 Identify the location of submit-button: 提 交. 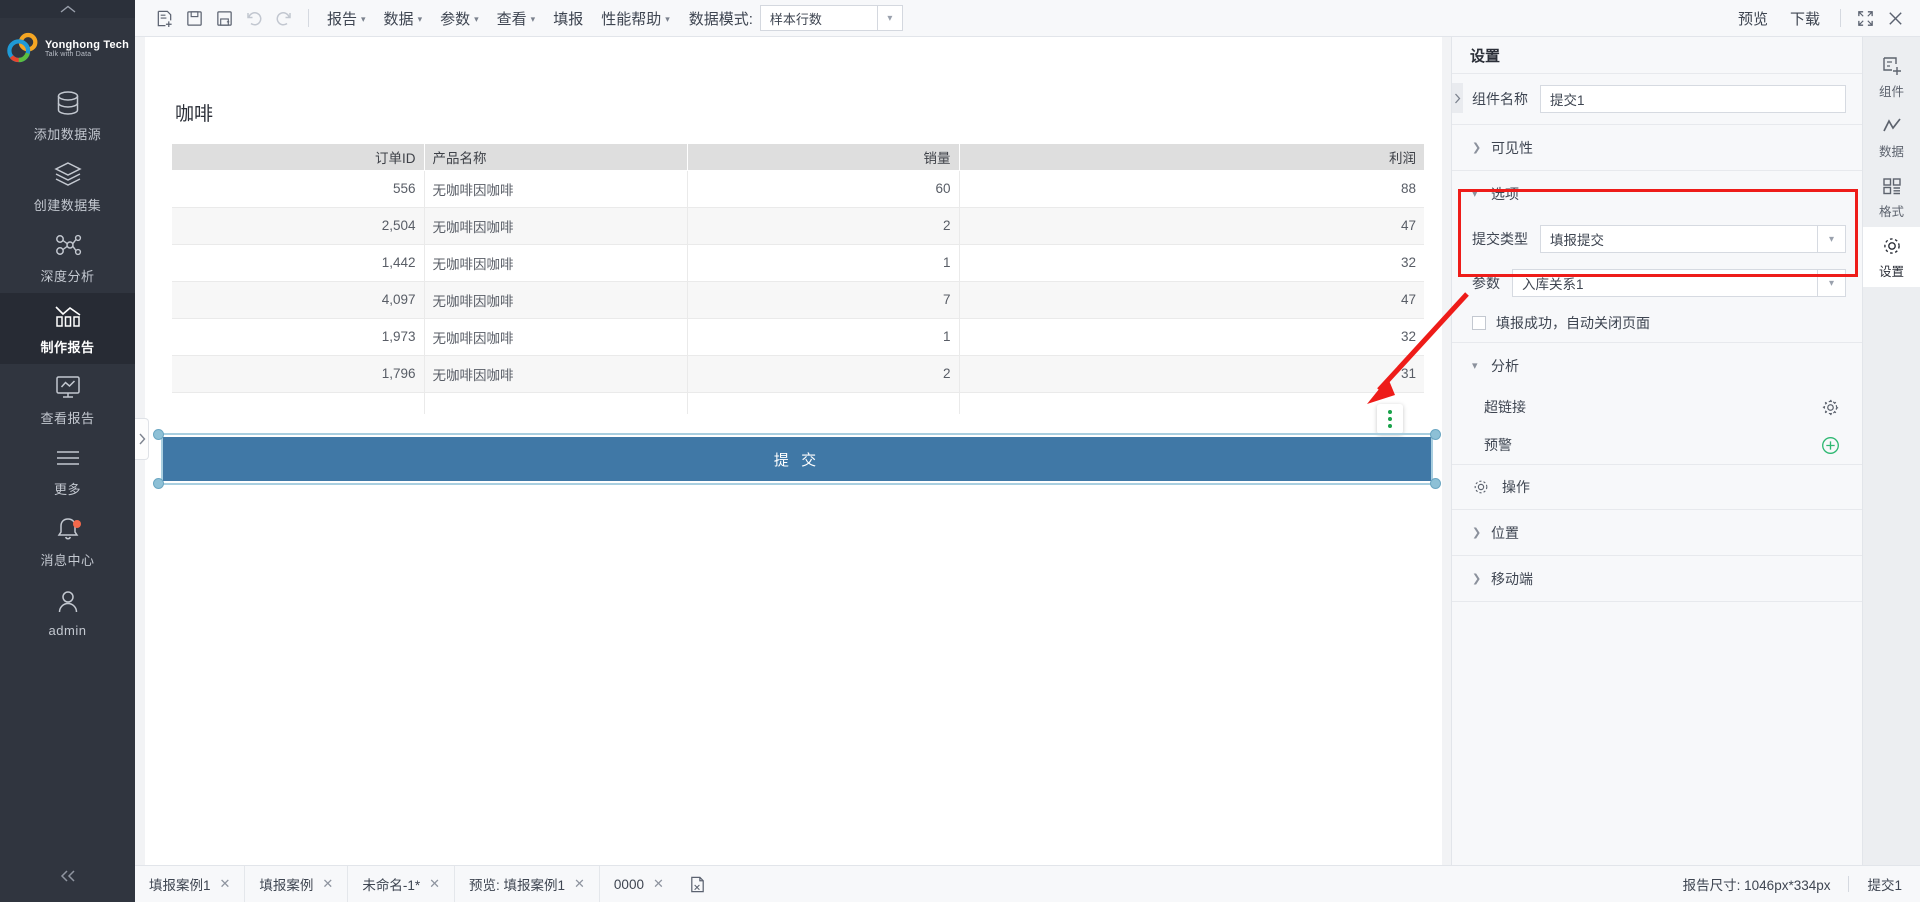
(797, 459).